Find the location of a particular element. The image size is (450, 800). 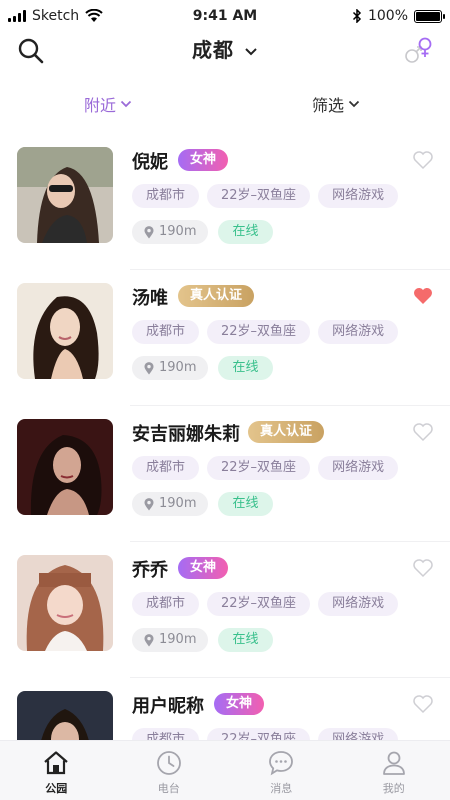

bluetooth-icon is located at coordinates (357, 16).